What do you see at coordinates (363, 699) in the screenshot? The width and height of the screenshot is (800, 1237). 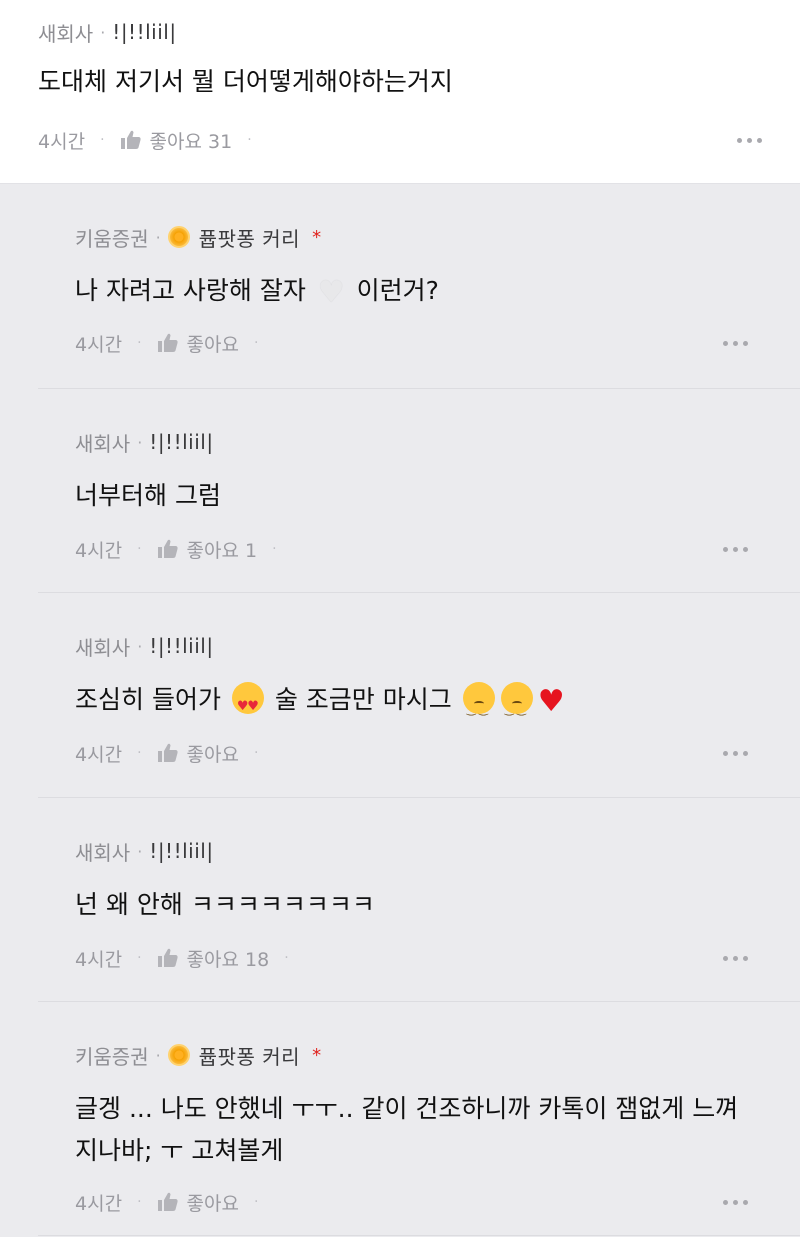 I see `body-text: 술 조금만 마시그` at bounding box center [363, 699].